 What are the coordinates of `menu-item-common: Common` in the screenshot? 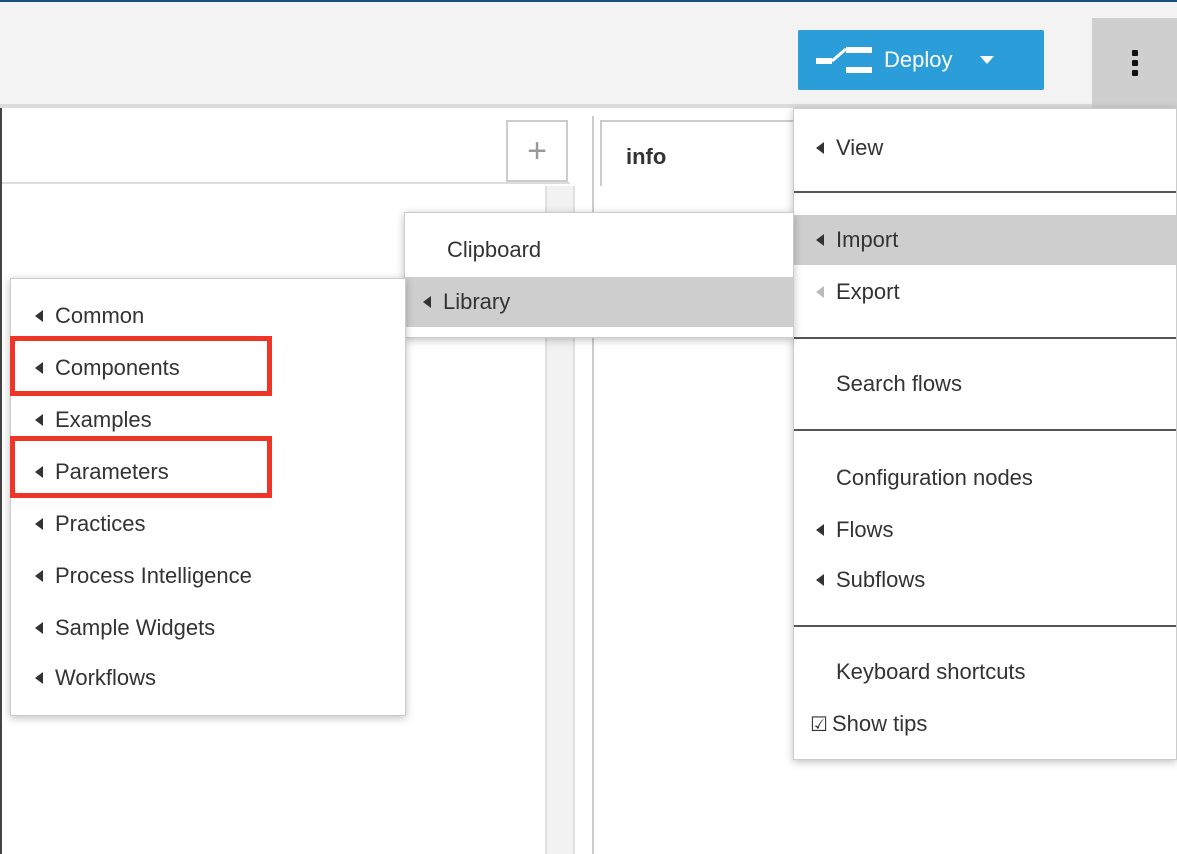 It's located at (208, 316).